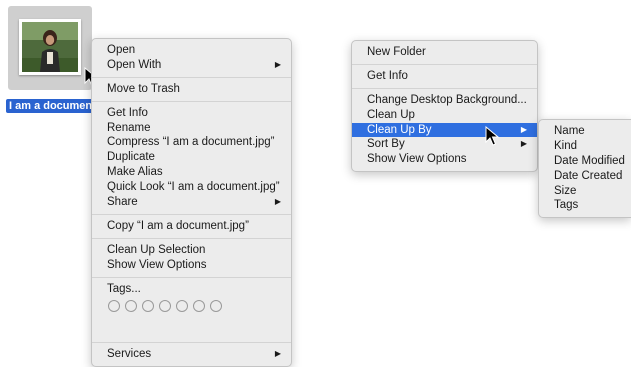  What do you see at coordinates (129, 354) in the screenshot?
I see `menu-item-label: Services` at bounding box center [129, 354].